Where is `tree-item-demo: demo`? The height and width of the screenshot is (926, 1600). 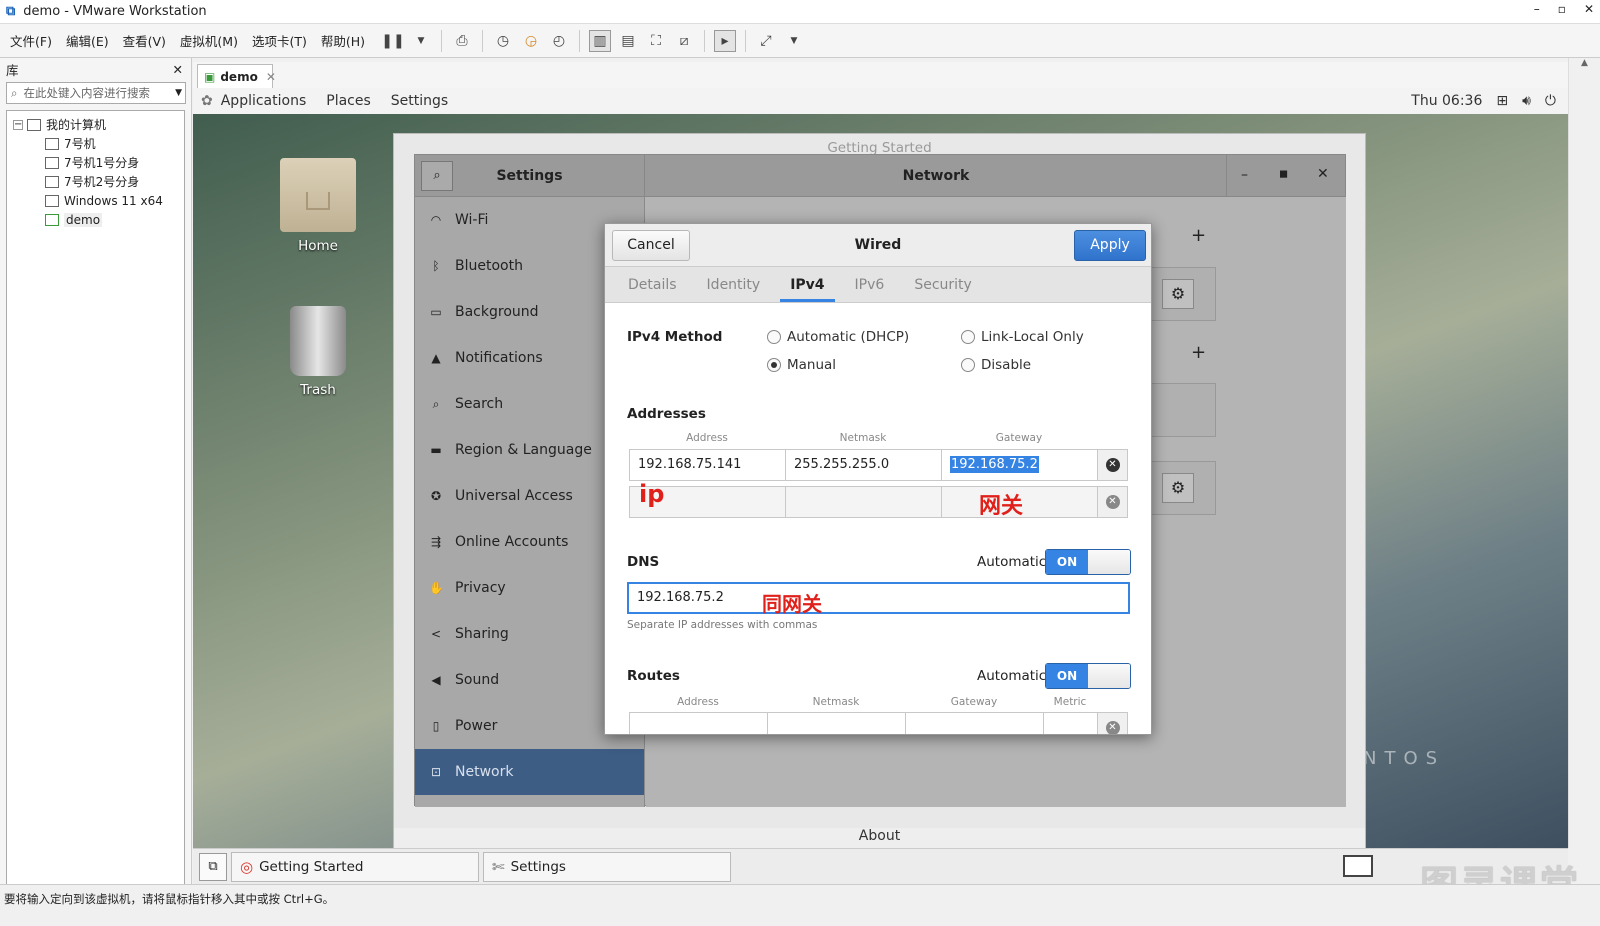
tree-item-demo: demo is located at coordinates (95, 219).